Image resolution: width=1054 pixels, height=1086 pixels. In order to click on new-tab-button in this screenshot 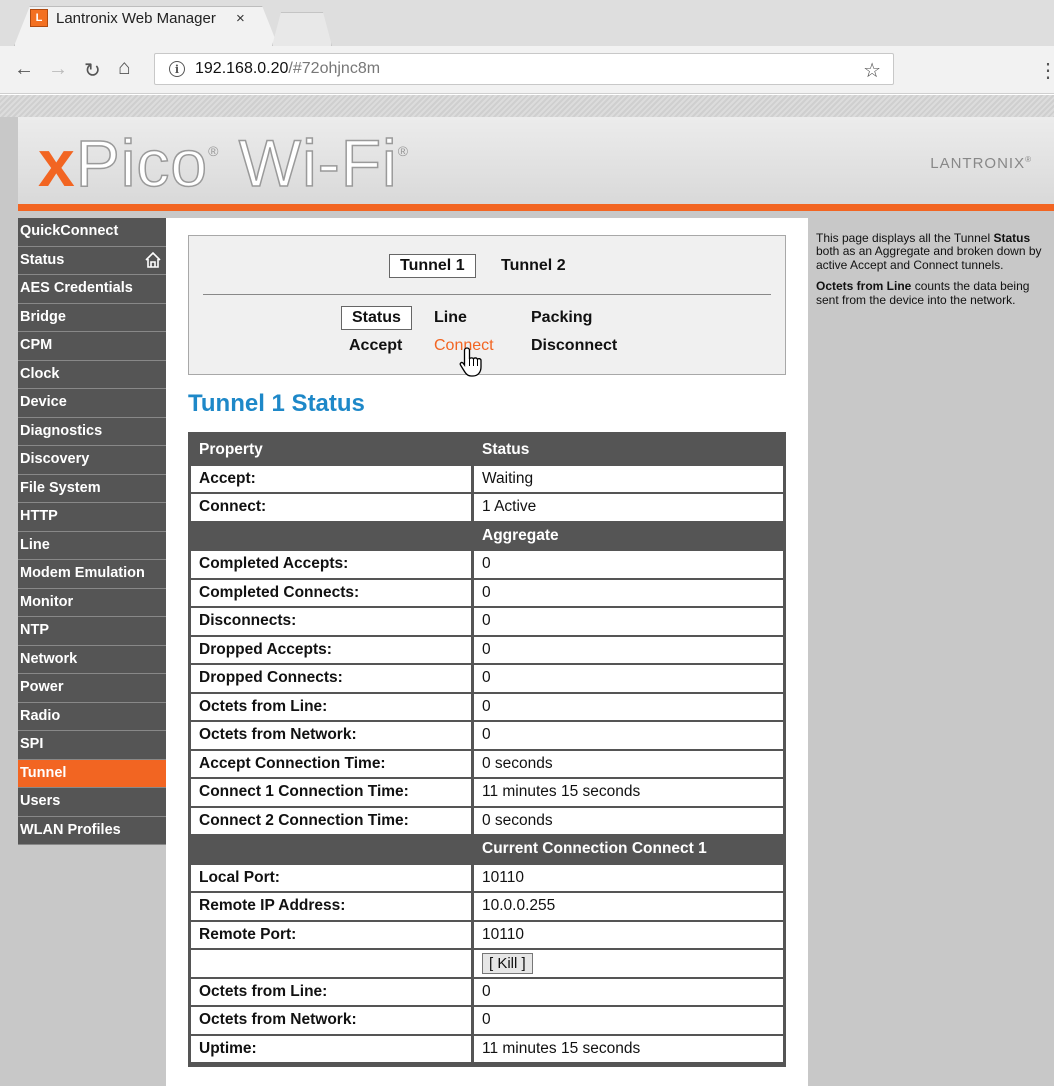, I will do `click(302, 29)`.